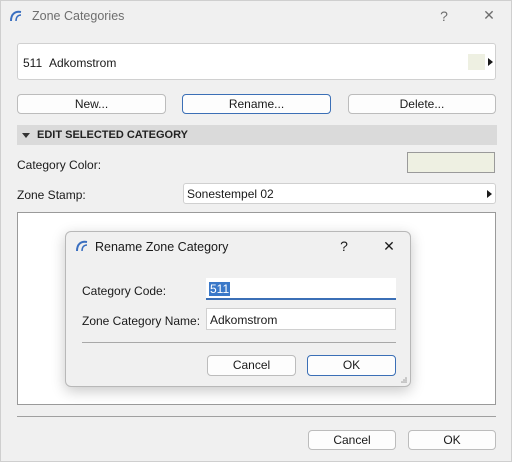 Image resolution: width=512 pixels, height=462 pixels. Describe the element at coordinates (26, 135) in the screenshot. I see `collapse-arrow-icon` at that location.